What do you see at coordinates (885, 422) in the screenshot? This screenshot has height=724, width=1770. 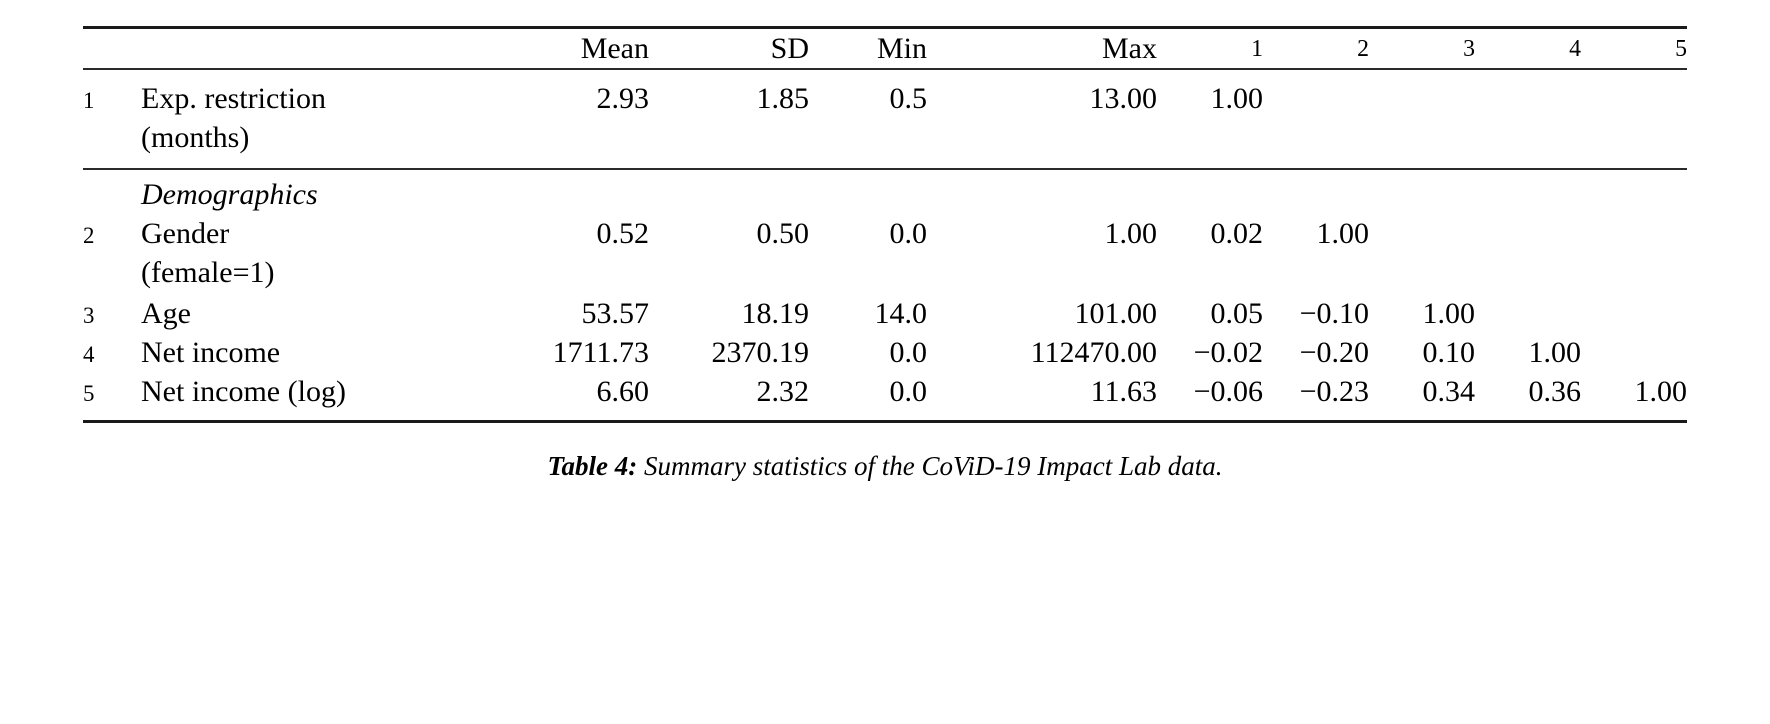 I see `table-bottom-rule` at bounding box center [885, 422].